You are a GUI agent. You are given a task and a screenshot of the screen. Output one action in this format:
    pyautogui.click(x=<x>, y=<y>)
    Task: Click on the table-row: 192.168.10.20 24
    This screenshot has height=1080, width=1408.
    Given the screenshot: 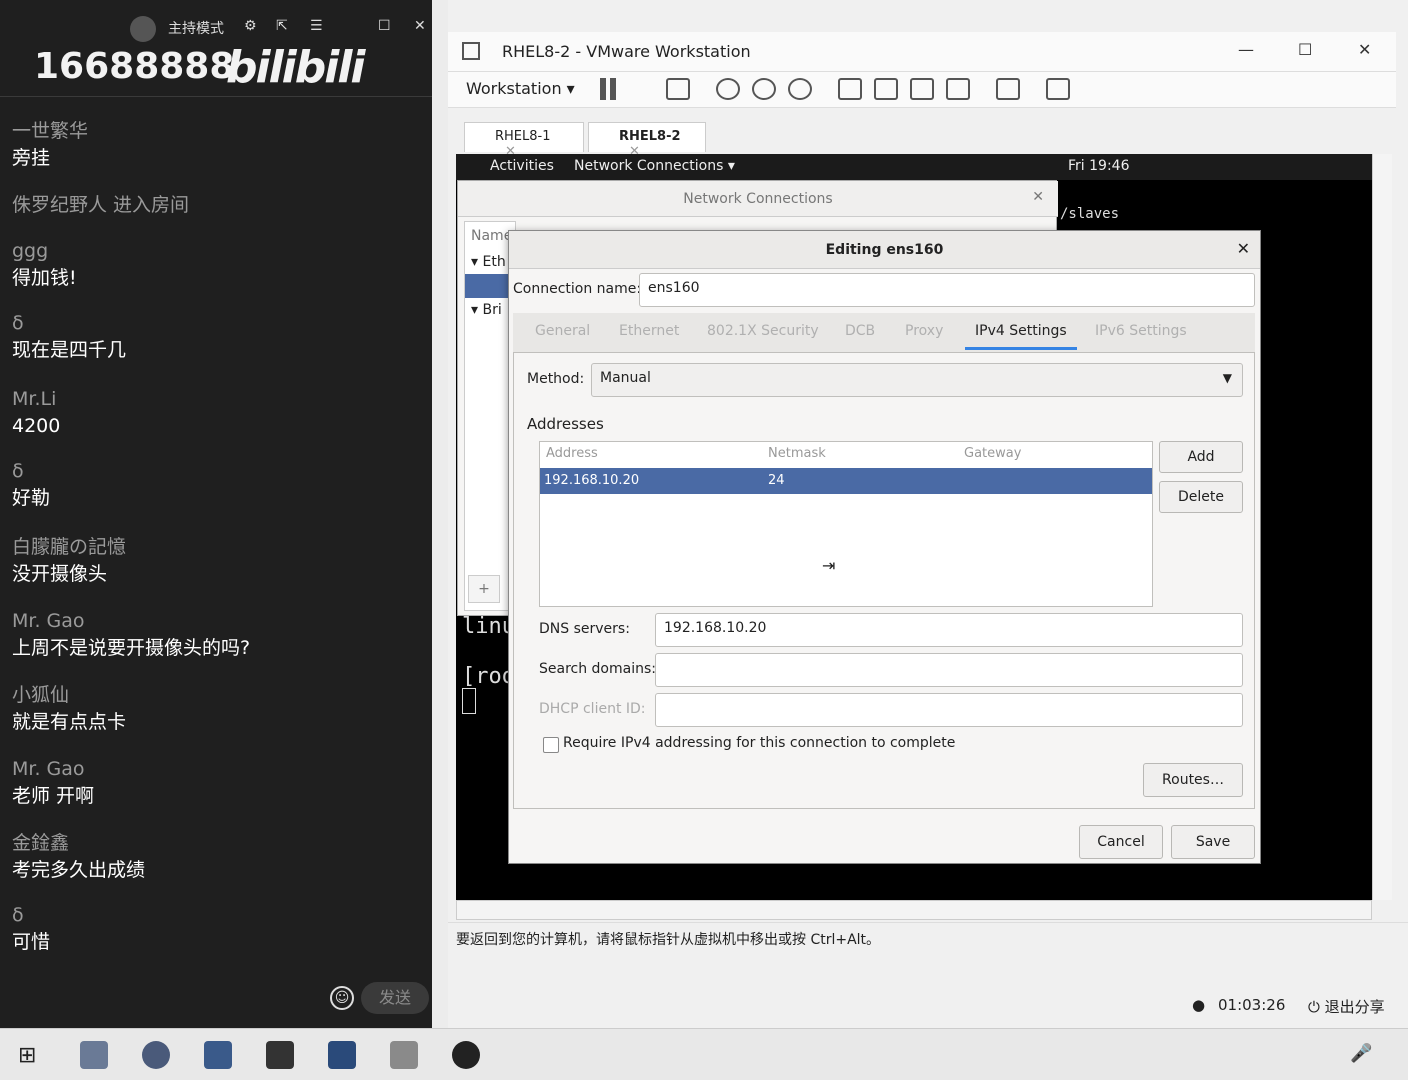 What is the action you would take?
    pyautogui.click(x=846, y=481)
    